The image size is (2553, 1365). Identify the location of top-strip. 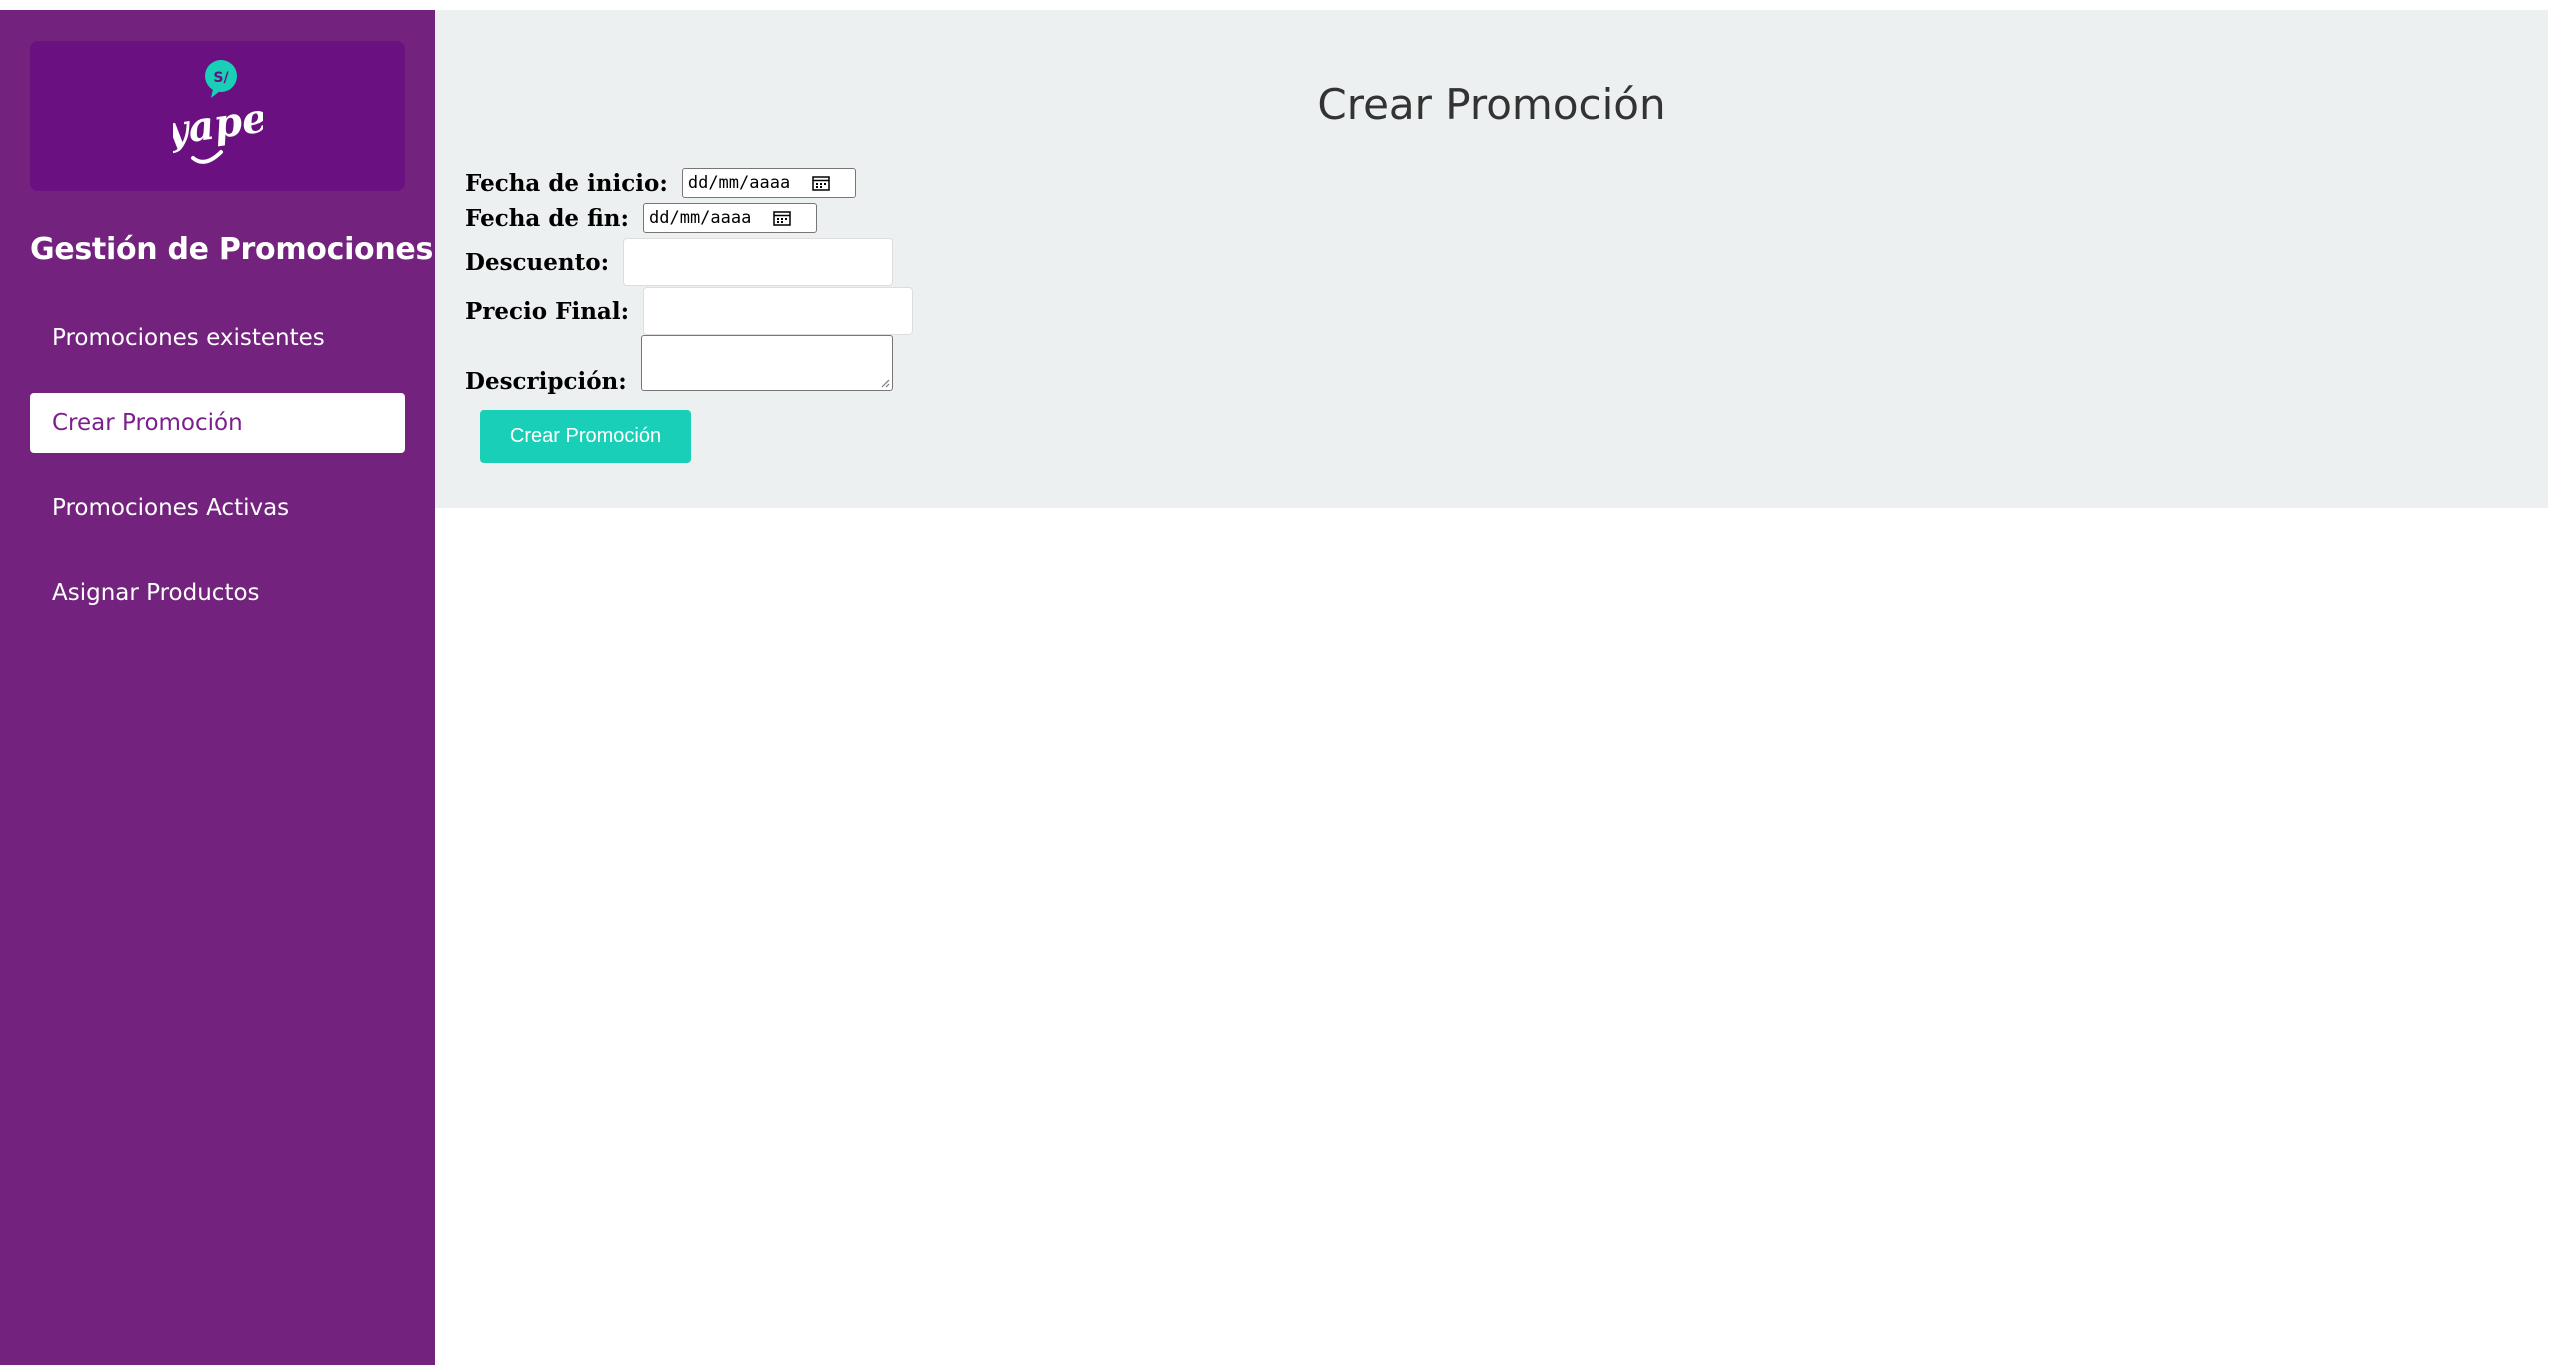
(1276, 5).